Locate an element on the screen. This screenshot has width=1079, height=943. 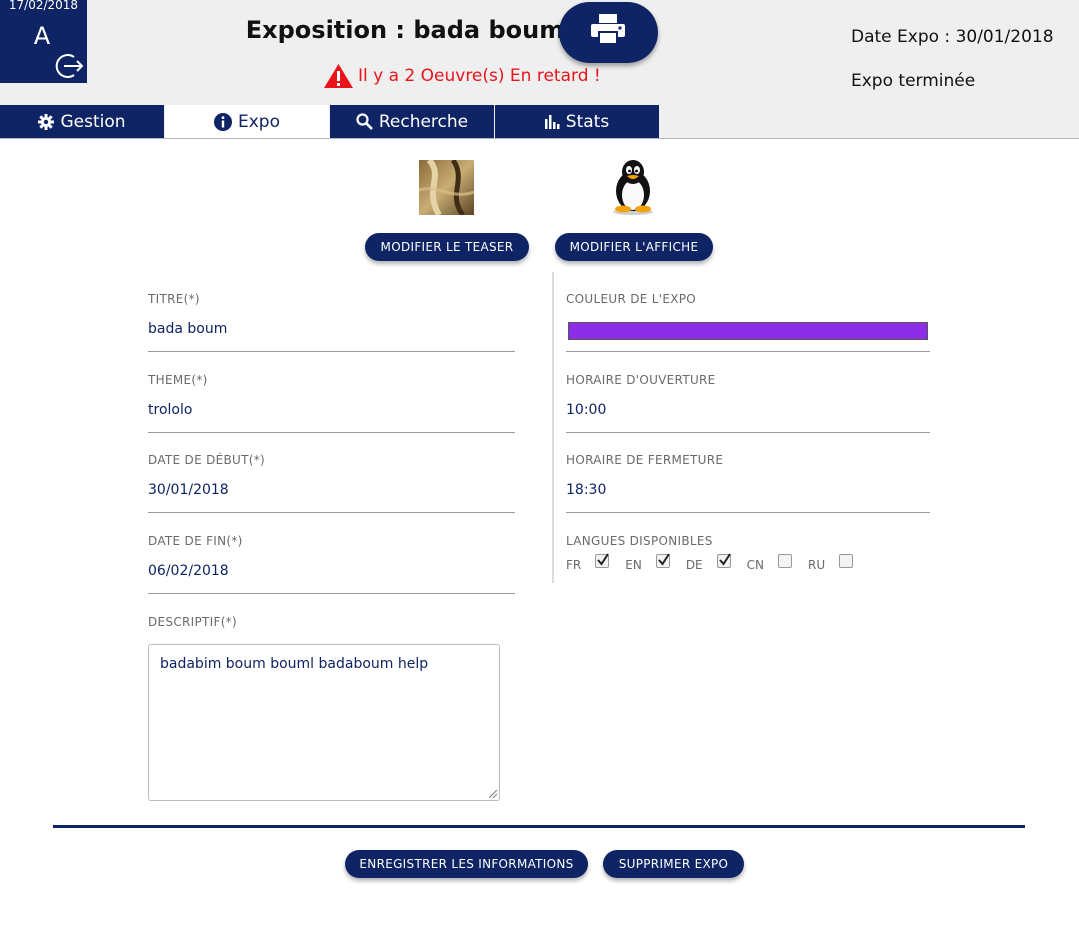
field-label: COULEUR DE L'EXPO is located at coordinates (631, 299).